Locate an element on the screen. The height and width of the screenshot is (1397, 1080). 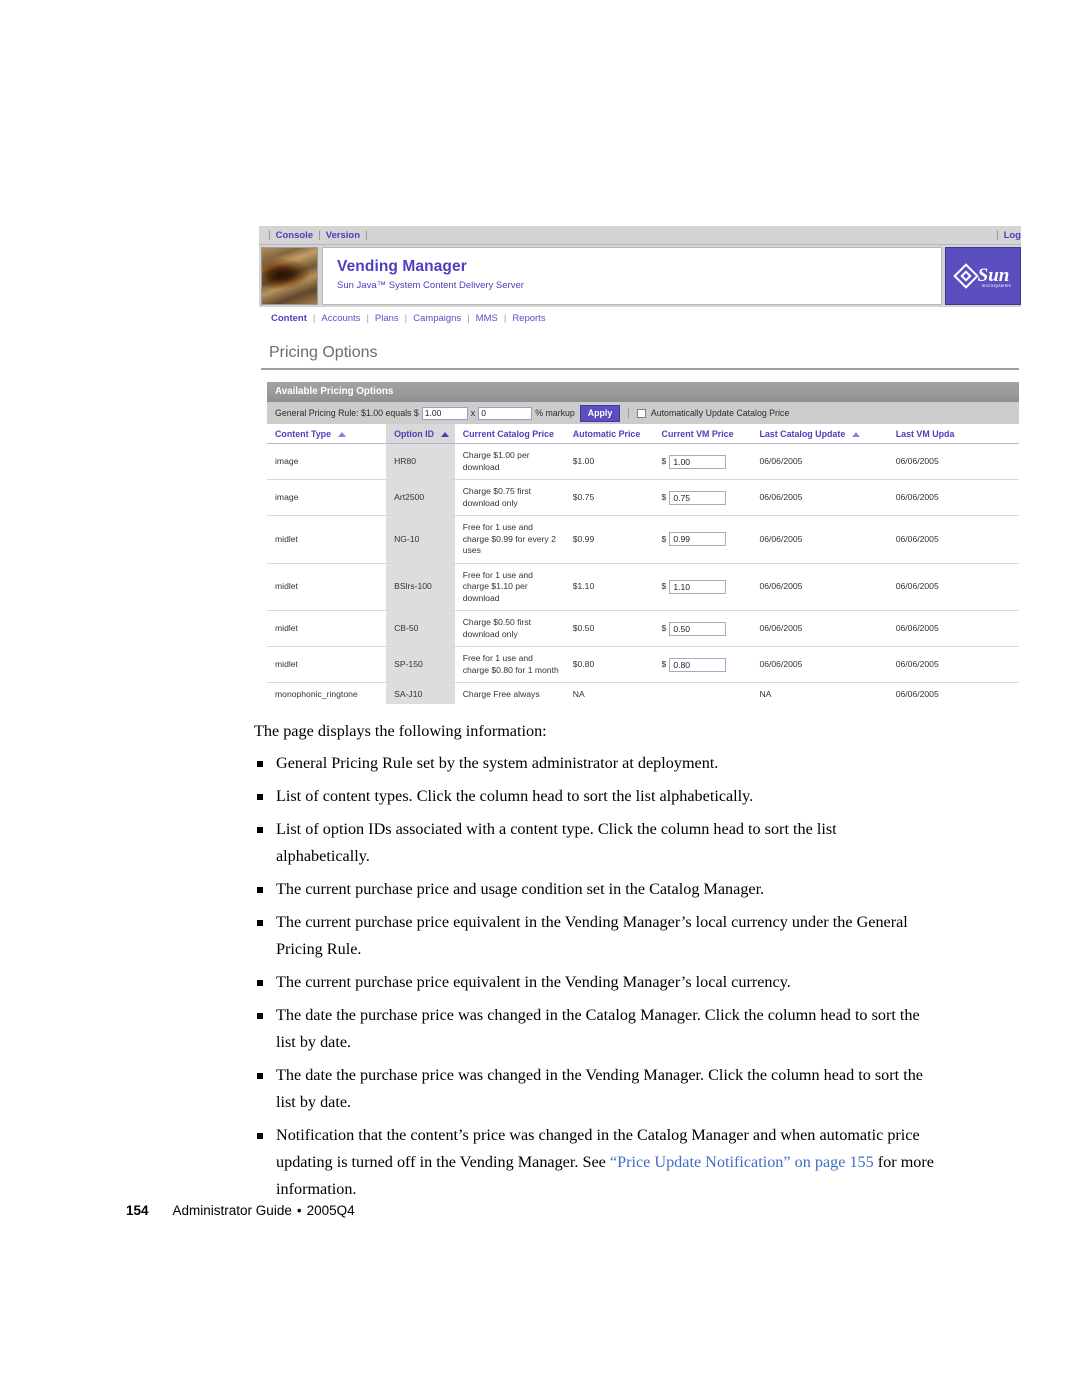
nav-item-campaigns: Campaigns is located at coordinates (437, 318).